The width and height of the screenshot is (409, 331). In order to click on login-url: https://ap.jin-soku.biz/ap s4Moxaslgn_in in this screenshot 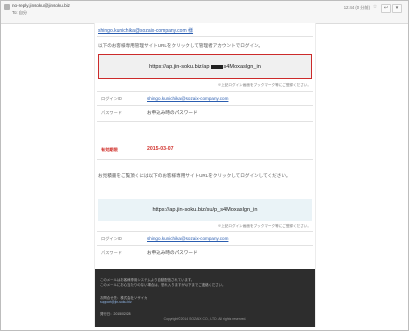, I will do `click(205, 67)`.